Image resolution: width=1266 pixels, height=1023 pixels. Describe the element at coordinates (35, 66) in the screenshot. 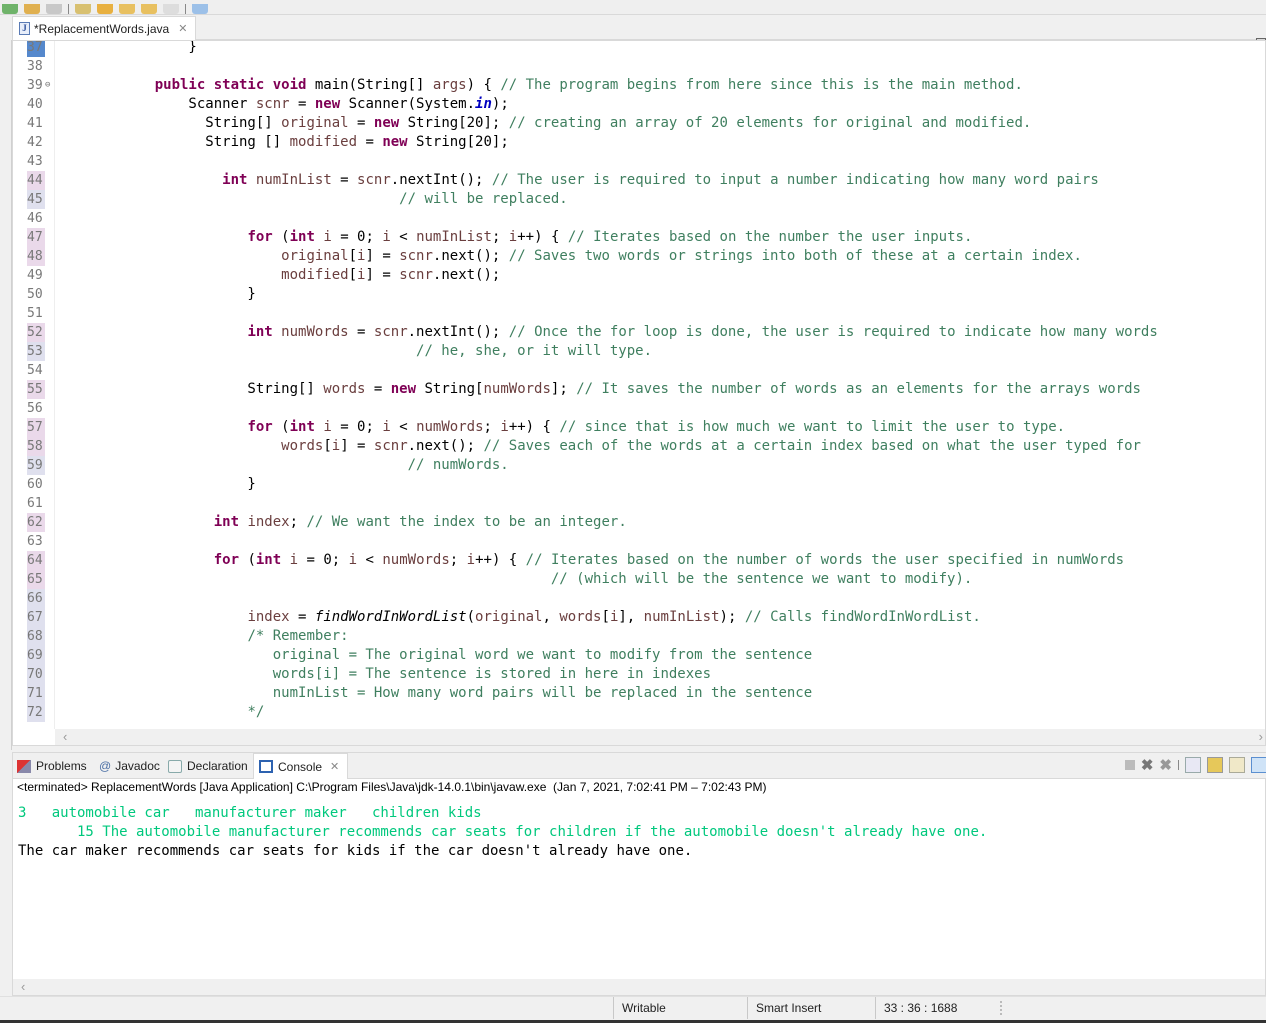

I see `line-number: 38` at that location.